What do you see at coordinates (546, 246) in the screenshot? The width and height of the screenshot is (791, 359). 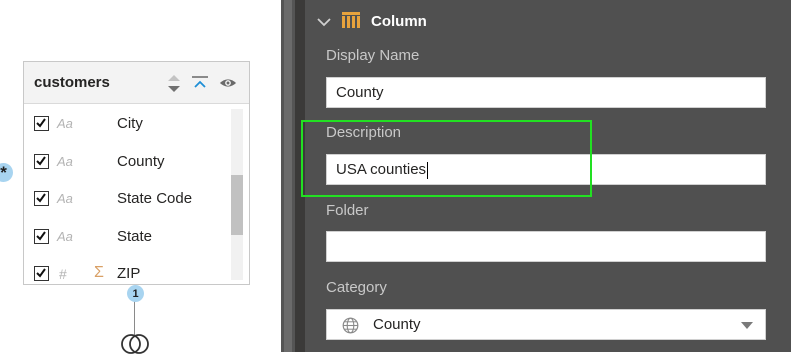 I see `folder-field` at bounding box center [546, 246].